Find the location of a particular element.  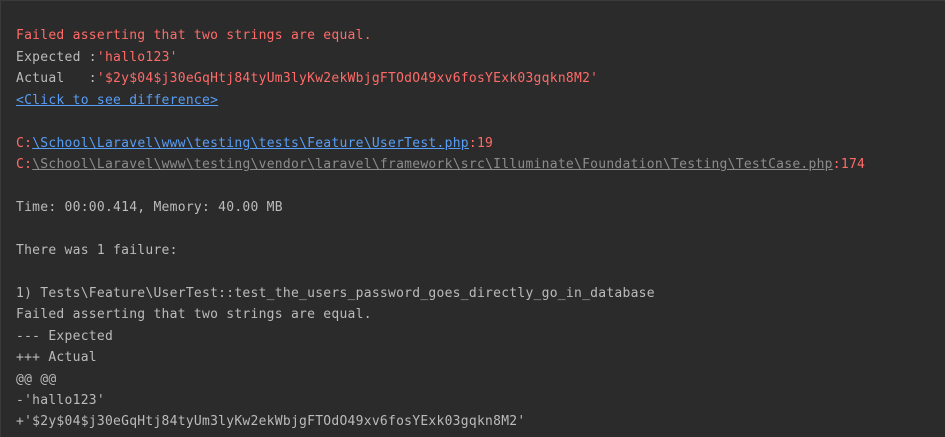

expected-label: Expected : is located at coordinates (56, 57).